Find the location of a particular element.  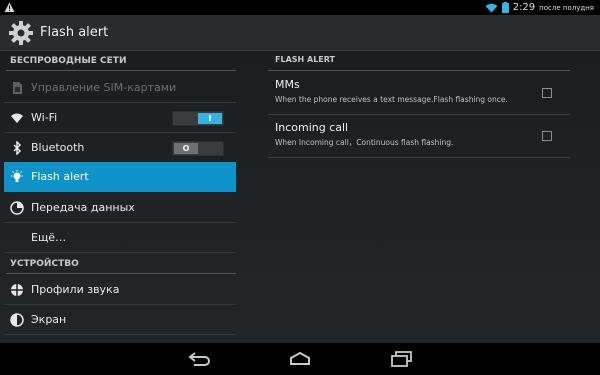

sidebar-item-label: Bluetooth is located at coordinates (58, 147).